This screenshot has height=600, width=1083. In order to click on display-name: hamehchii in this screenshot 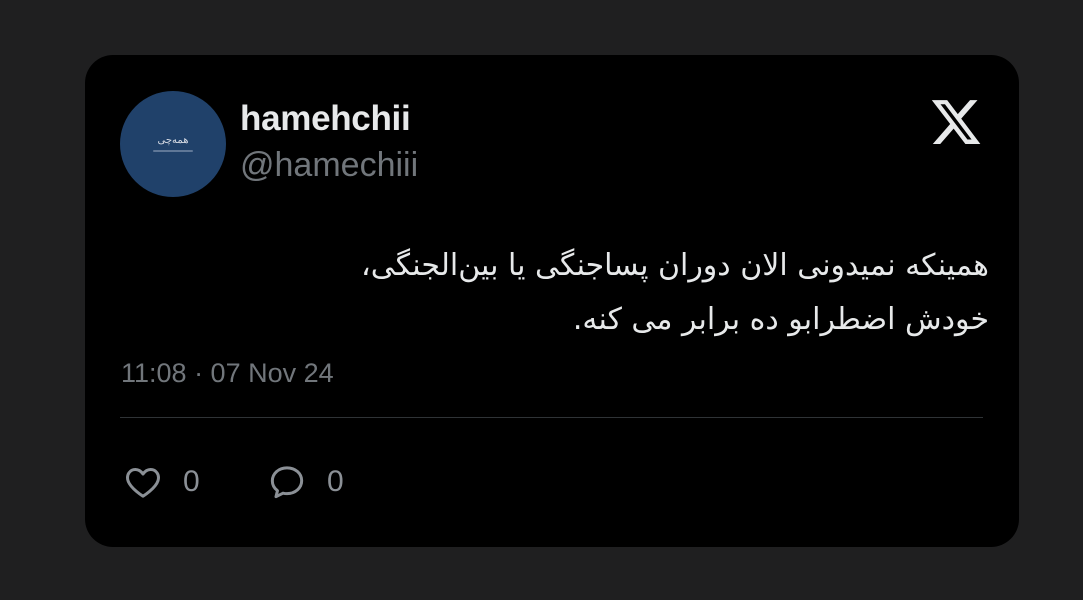, I will do `click(325, 119)`.